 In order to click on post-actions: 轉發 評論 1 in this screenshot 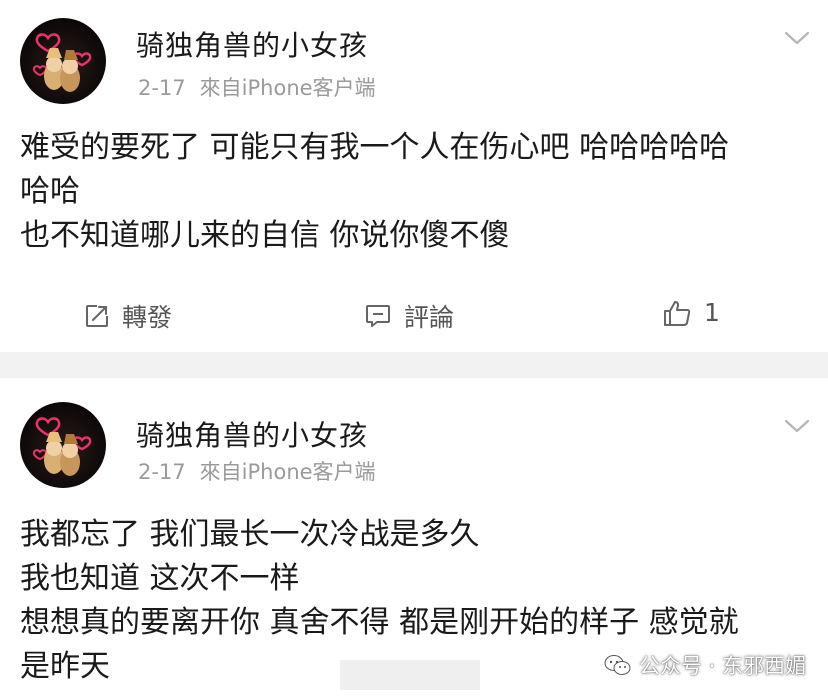, I will do `click(414, 318)`.